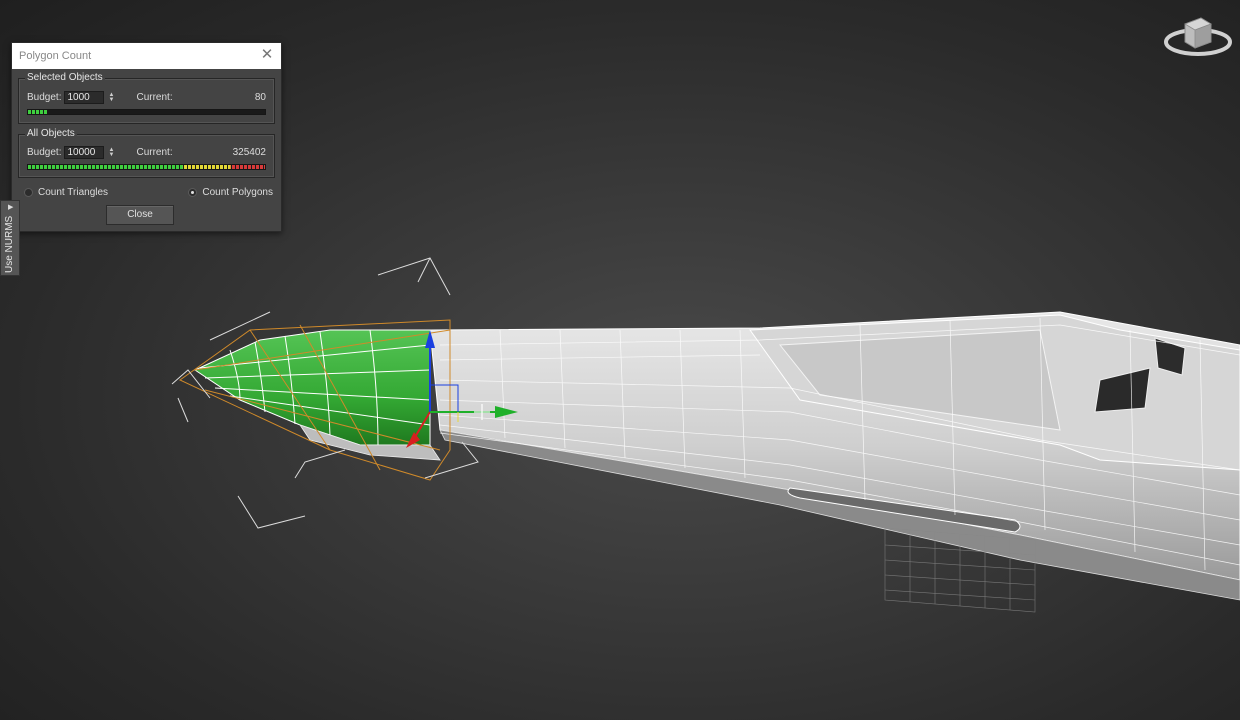  Describe the element at coordinates (237, 192) in the screenshot. I see `count-polygons-label: Count Polygons` at that location.